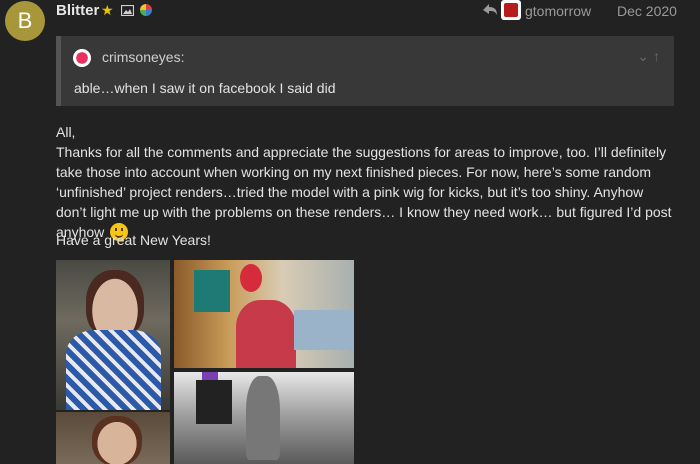 The image size is (700, 464). What do you see at coordinates (143, 57) in the screenshot?
I see `quote-author: crimsoneyes:` at bounding box center [143, 57].